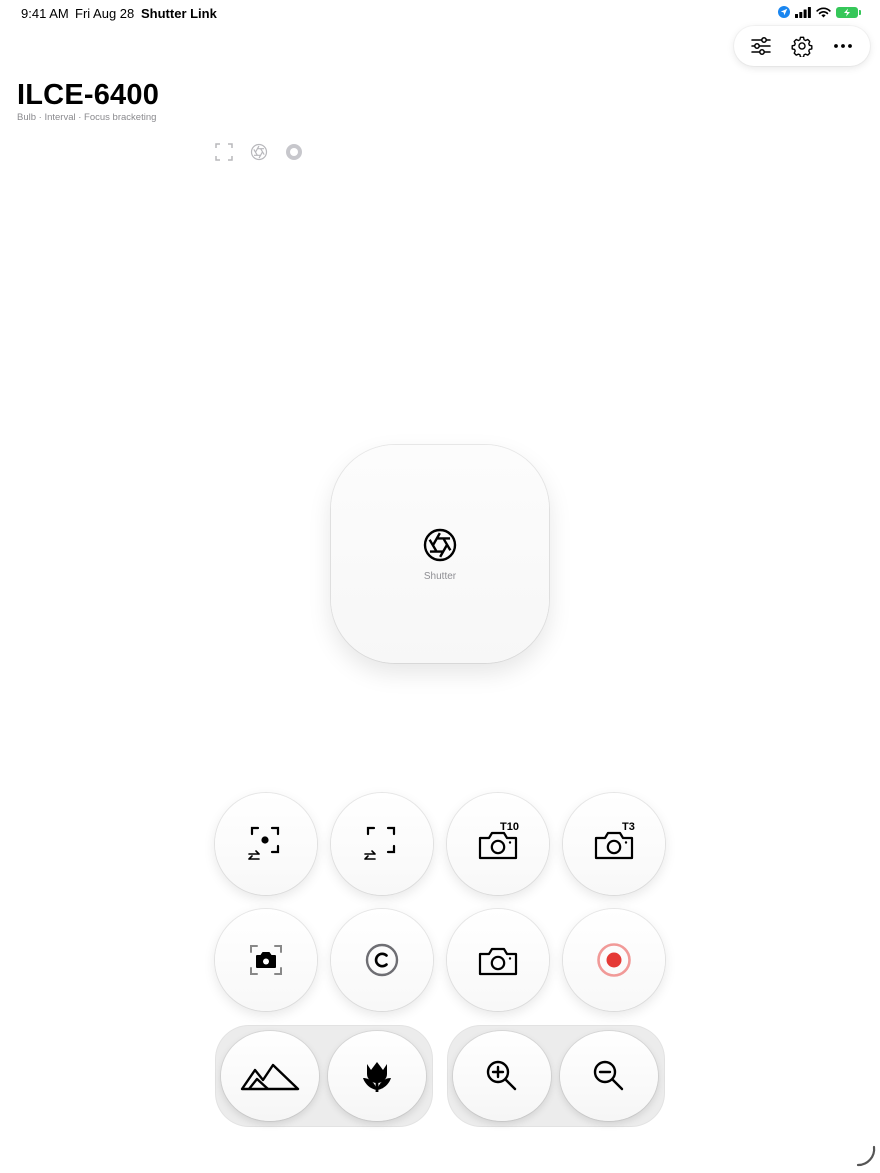  I want to click on gear-icon, so click(802, 46).